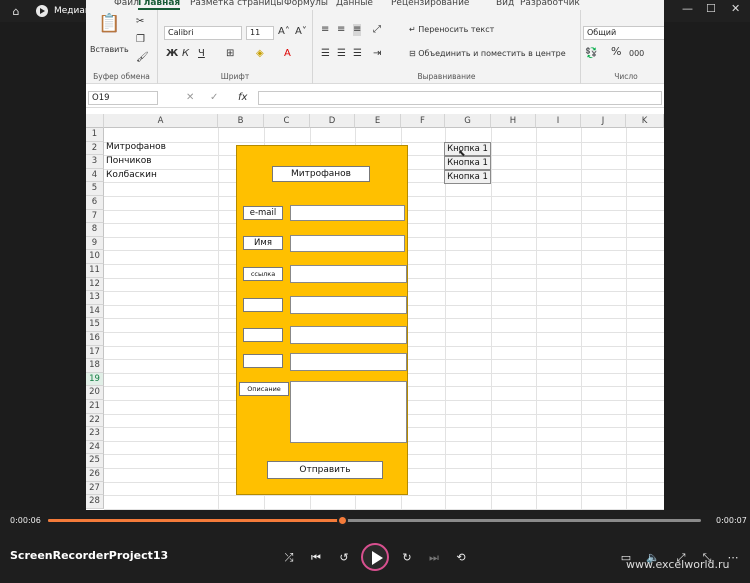  What do you see at coordinates (214, 98) in the screenshot?
I see `enter-icon: ✓` at bounding box center [214, 98].